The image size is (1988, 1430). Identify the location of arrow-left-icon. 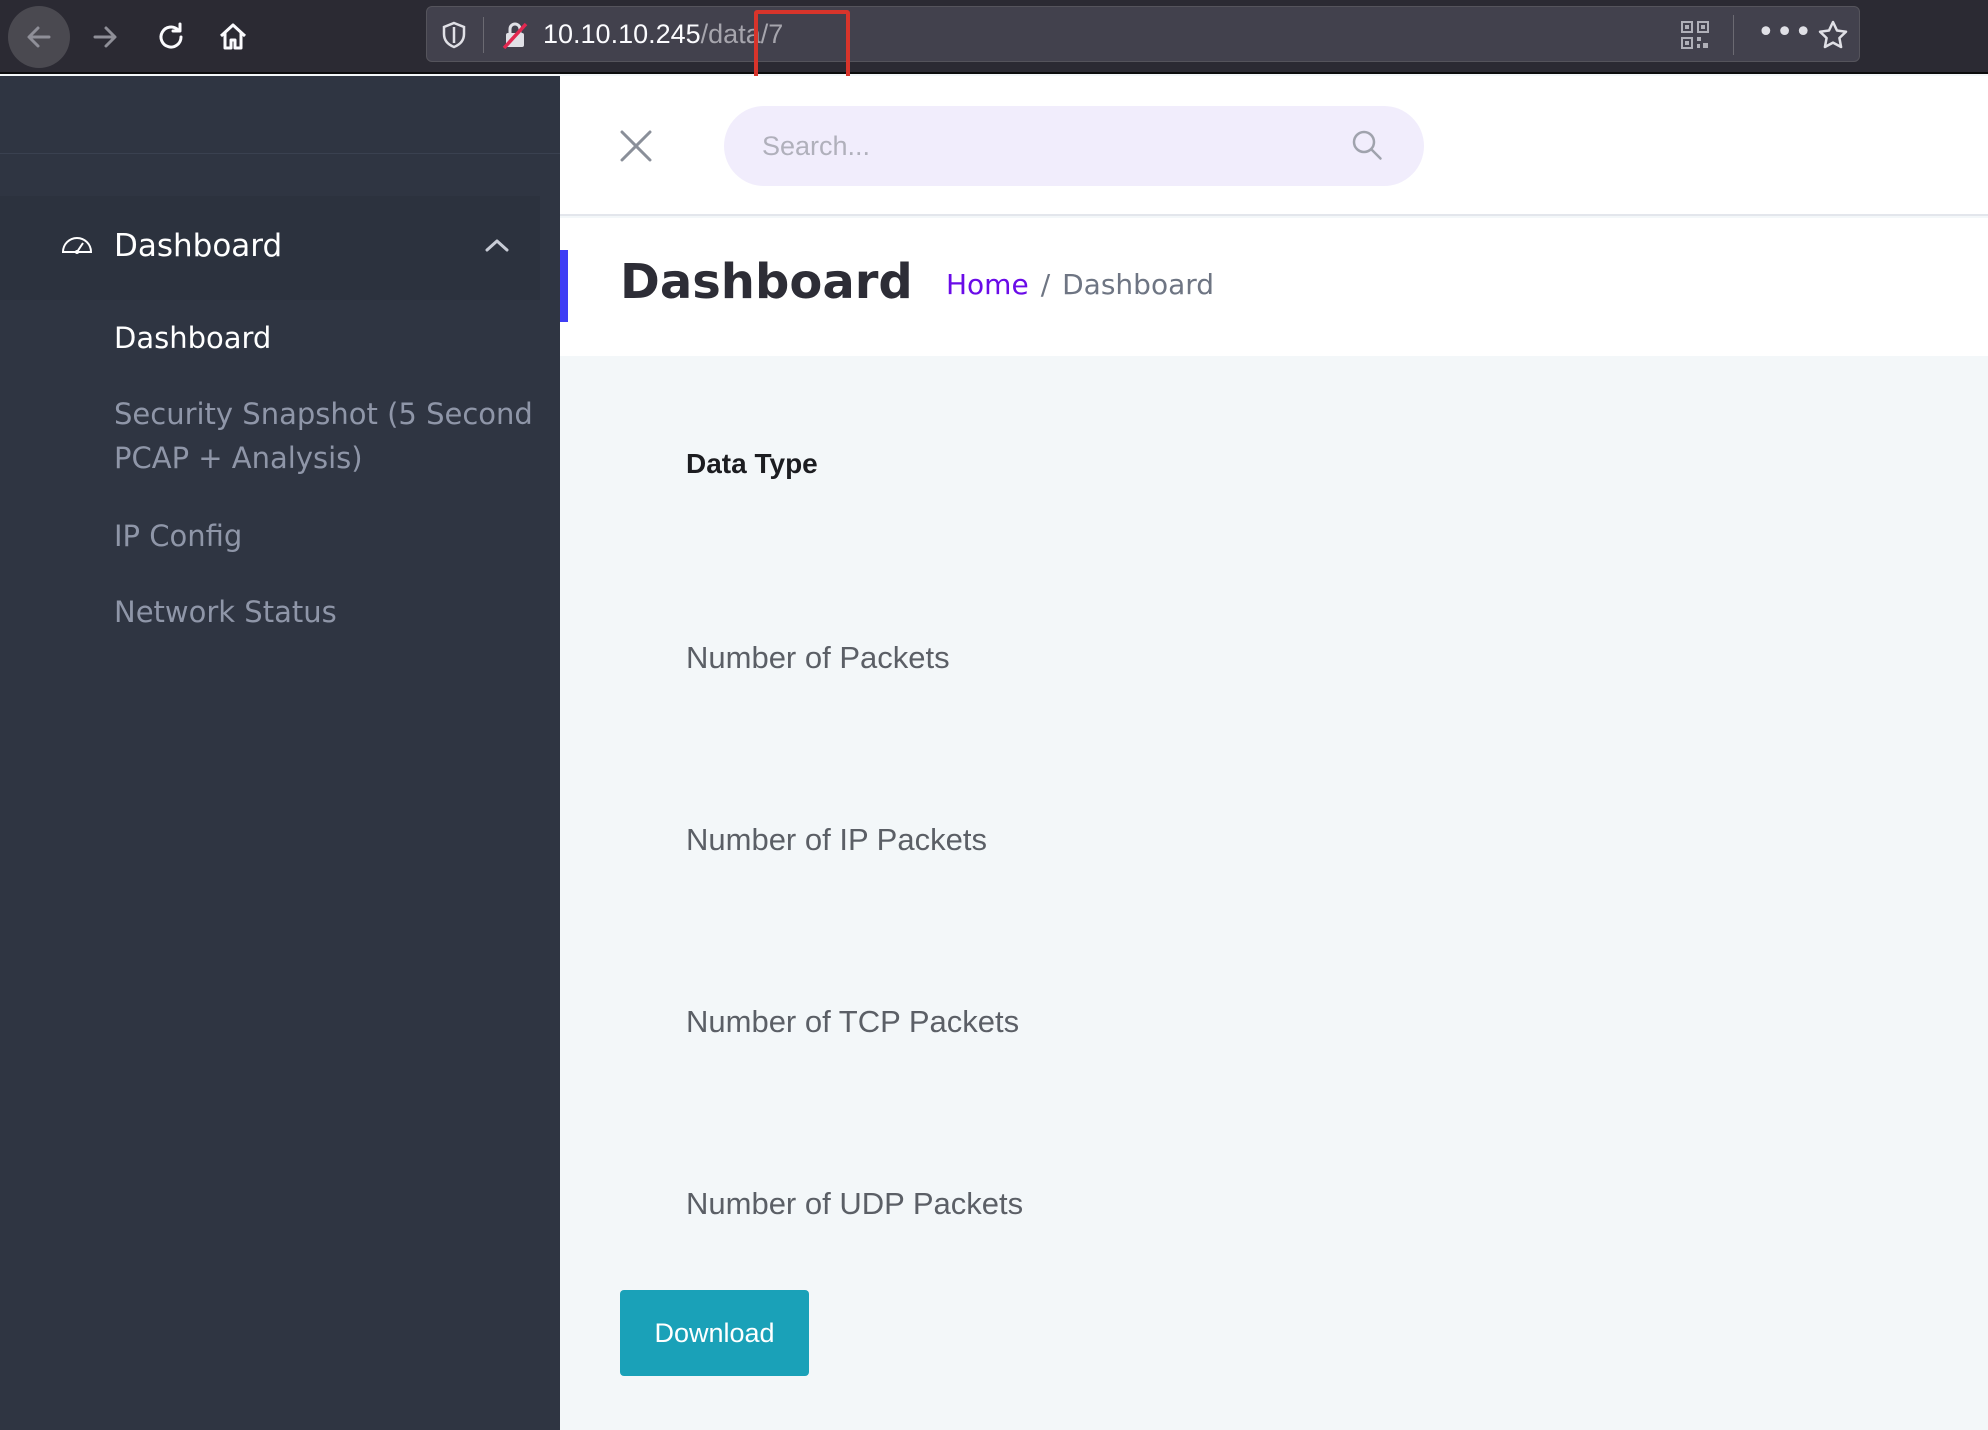
(39, 37).